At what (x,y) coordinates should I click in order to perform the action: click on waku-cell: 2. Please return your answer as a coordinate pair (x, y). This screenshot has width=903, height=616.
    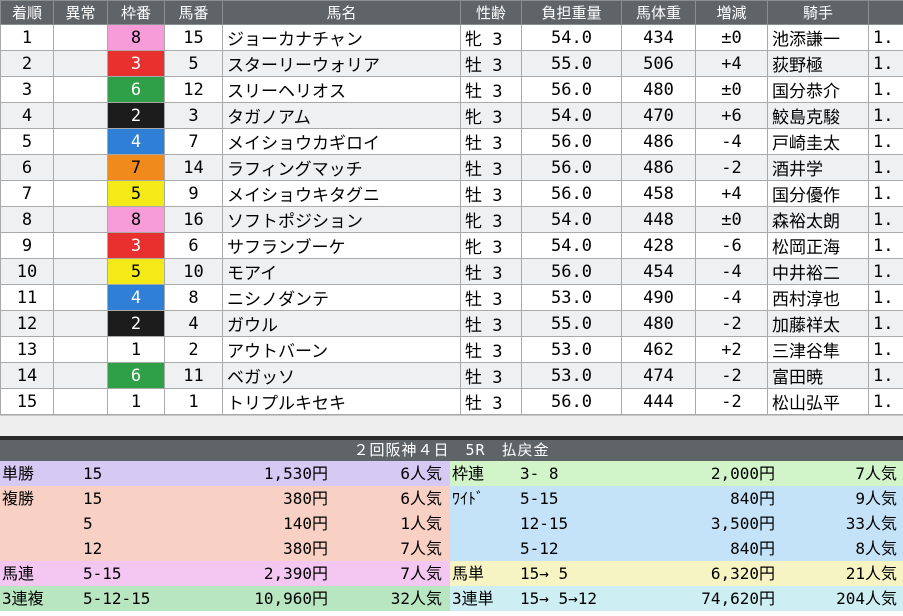
    Looking at the image, I should click on (136, 115).